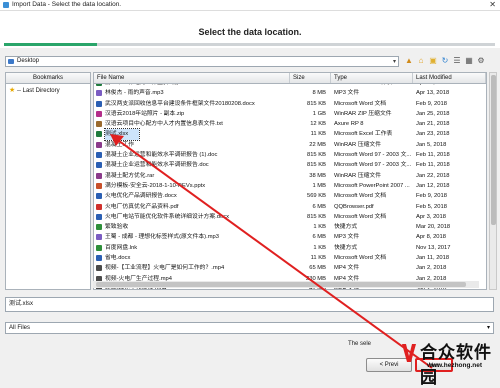  What do you see at coordinates (192, 78) in the screenshot?
I see `column-file-name: File Name` at bounding box center [192, 78].